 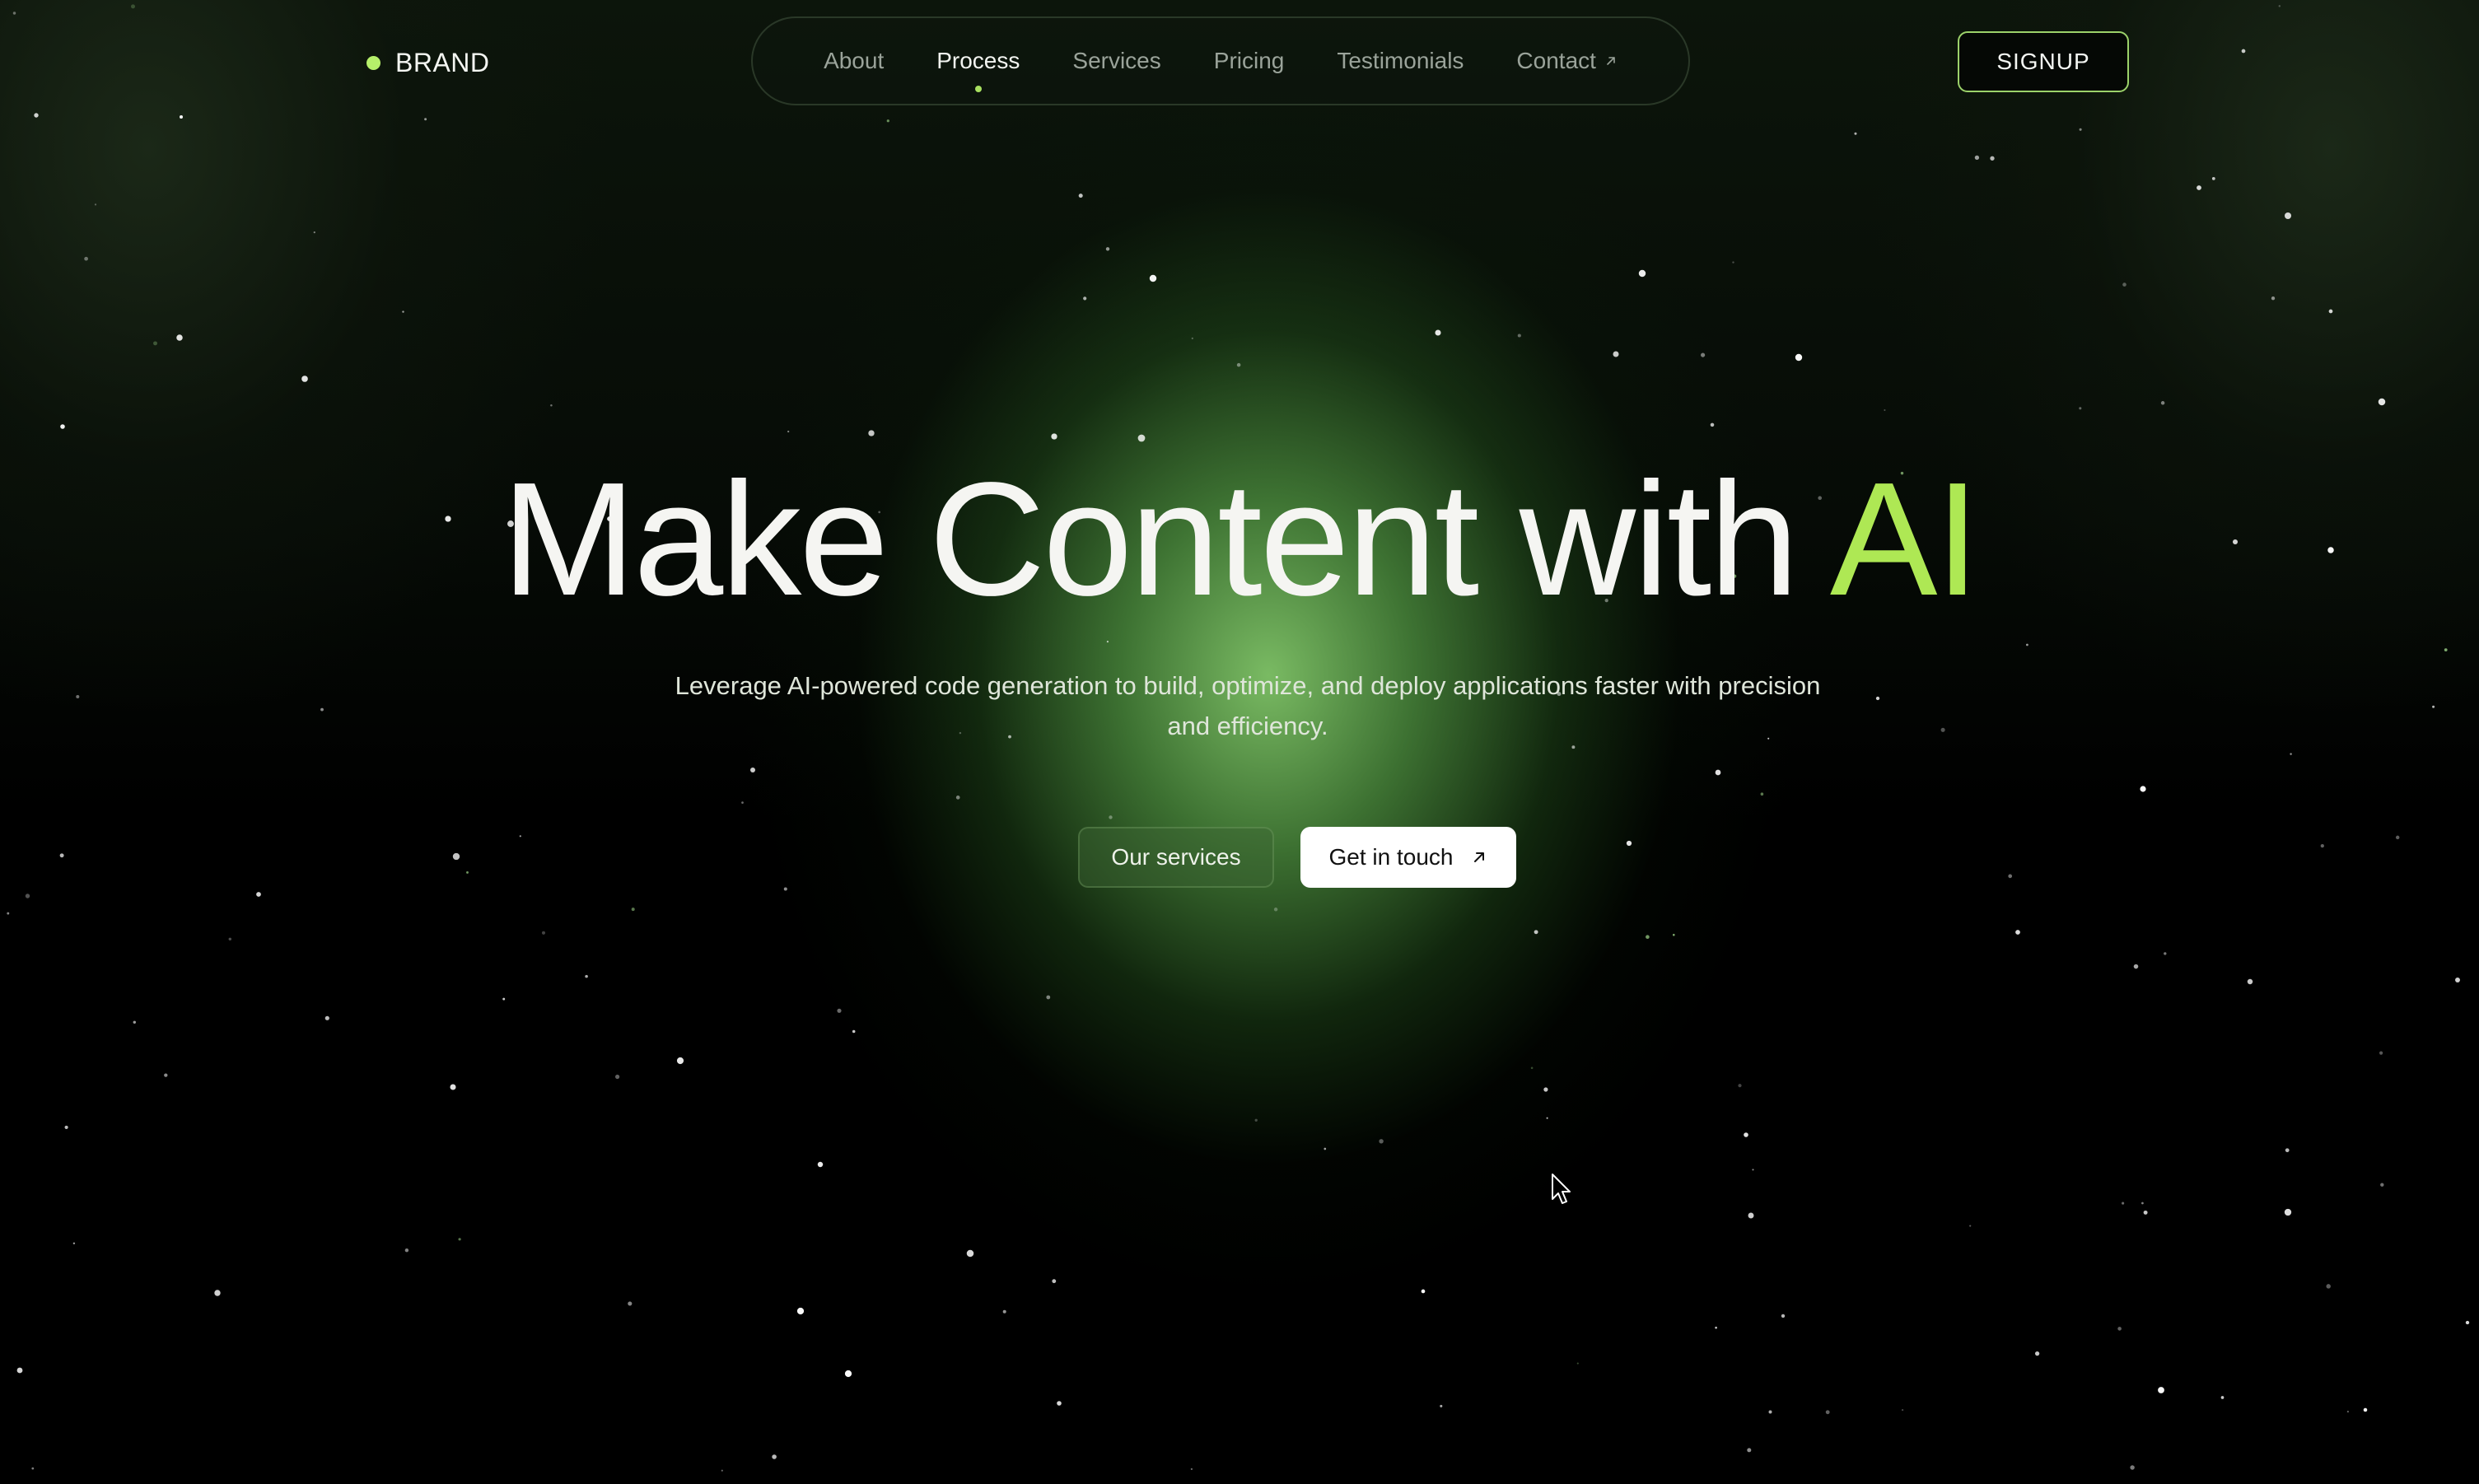 What do you see at coordinates (1556, 60) in the screenshot?
I see `nav-item-label: Contact` at bounding box center [1556, 60].